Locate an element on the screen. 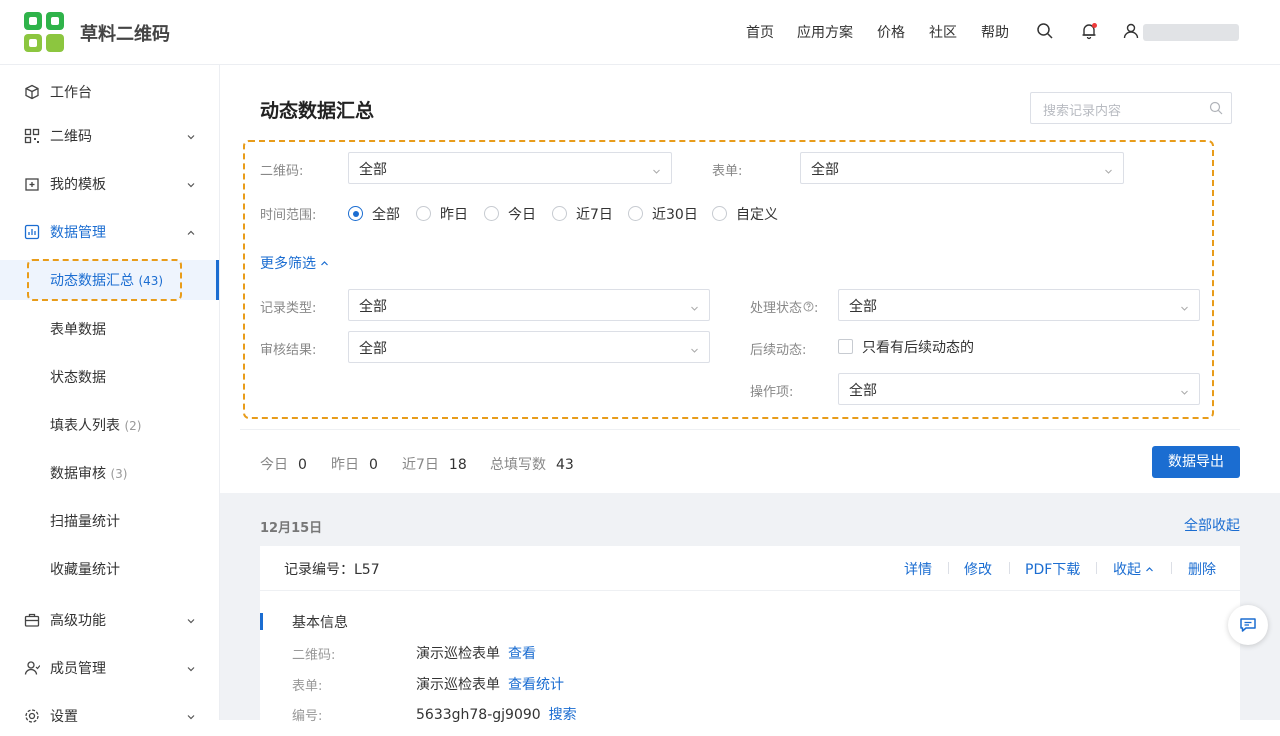 This screenshot has height=736, width=1280. stat-yesterday: 昨日 0 is located at coordinates (354, 465).